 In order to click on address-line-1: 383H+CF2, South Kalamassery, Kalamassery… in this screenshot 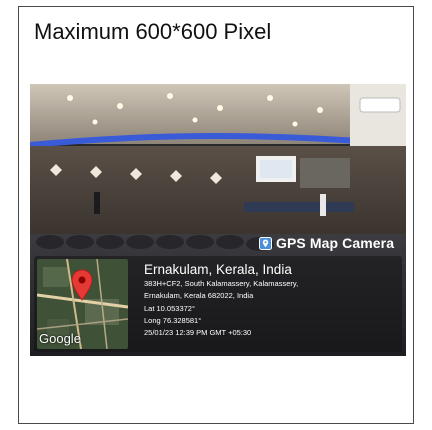, I will do `click(221, 283)`.